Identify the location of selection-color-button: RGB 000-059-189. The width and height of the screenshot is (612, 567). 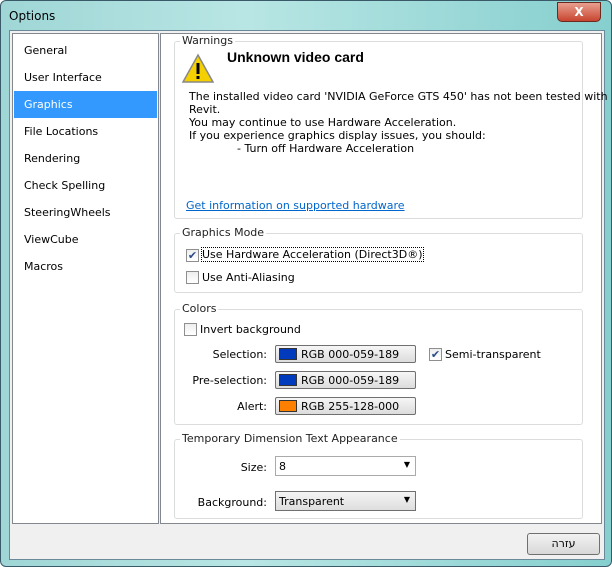
(345, 354).